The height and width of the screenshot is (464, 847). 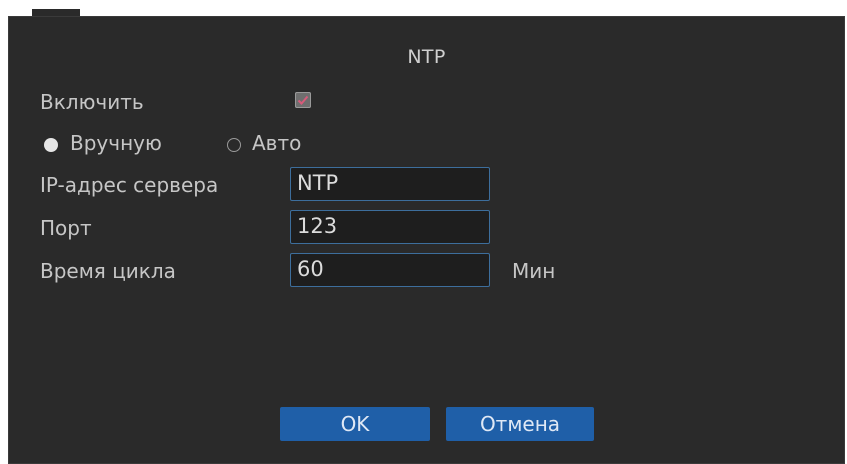 I want to click on server-address-input: NTP, so click(x=390, y=184).